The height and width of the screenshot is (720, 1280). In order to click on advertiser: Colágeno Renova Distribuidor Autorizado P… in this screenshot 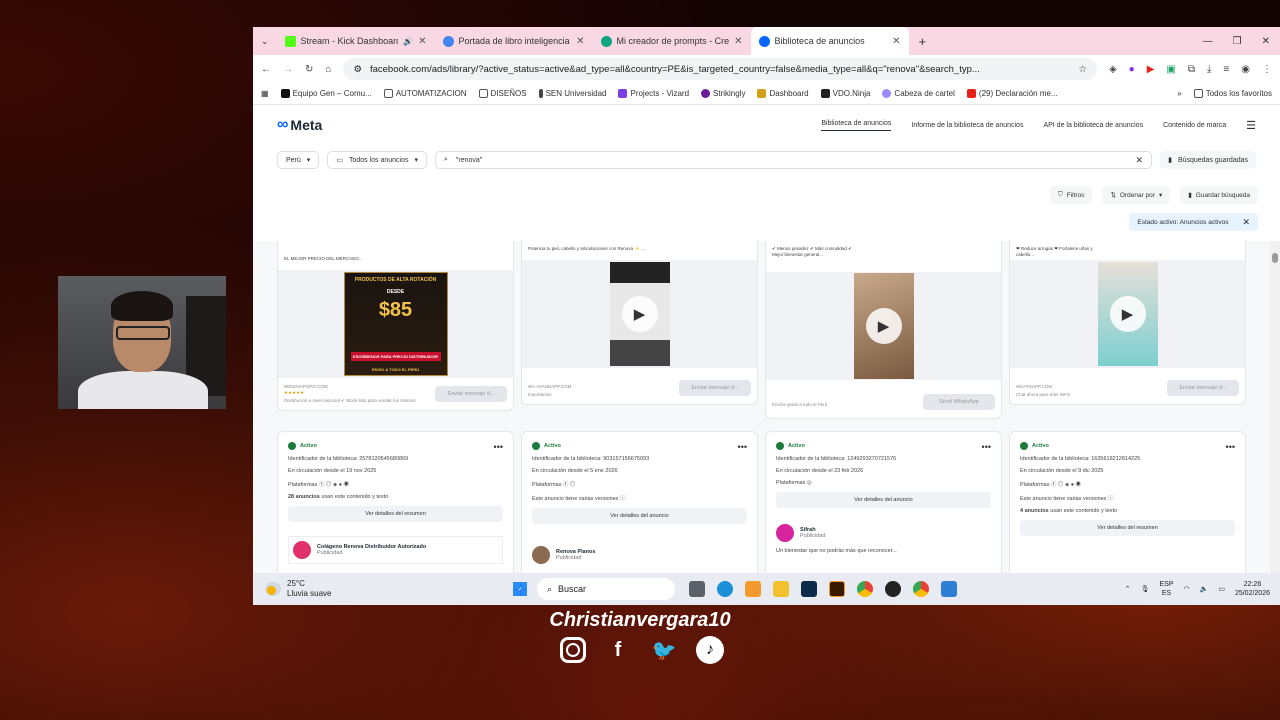, I will do `click(395, 550)`.